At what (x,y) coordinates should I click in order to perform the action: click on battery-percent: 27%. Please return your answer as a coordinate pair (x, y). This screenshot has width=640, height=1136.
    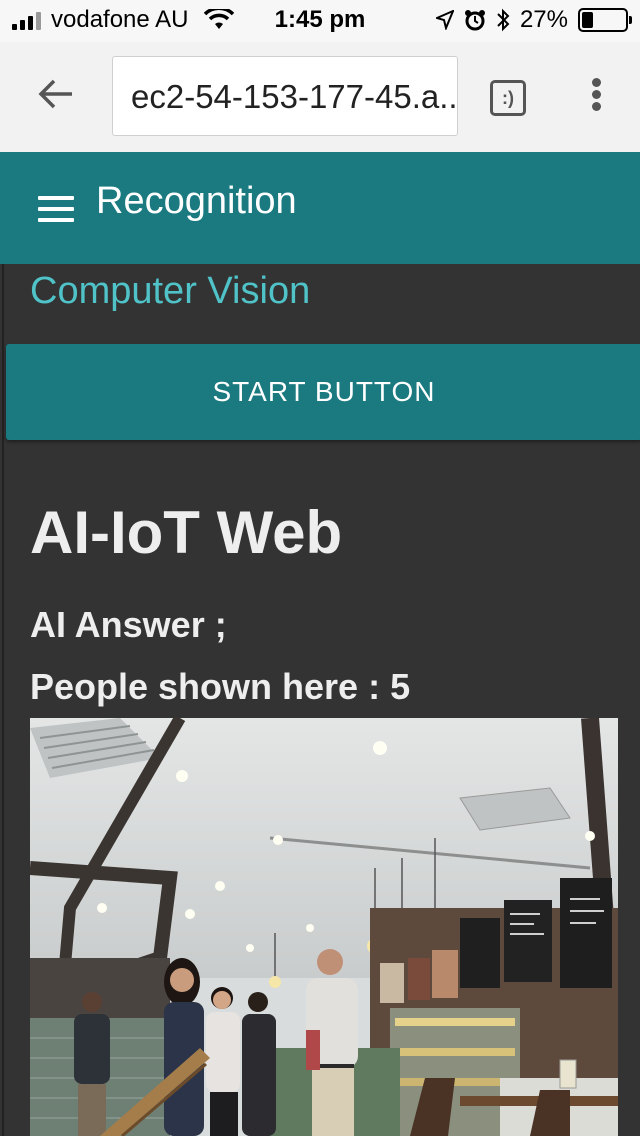
    Looking at the image, I should click on (543, 19).